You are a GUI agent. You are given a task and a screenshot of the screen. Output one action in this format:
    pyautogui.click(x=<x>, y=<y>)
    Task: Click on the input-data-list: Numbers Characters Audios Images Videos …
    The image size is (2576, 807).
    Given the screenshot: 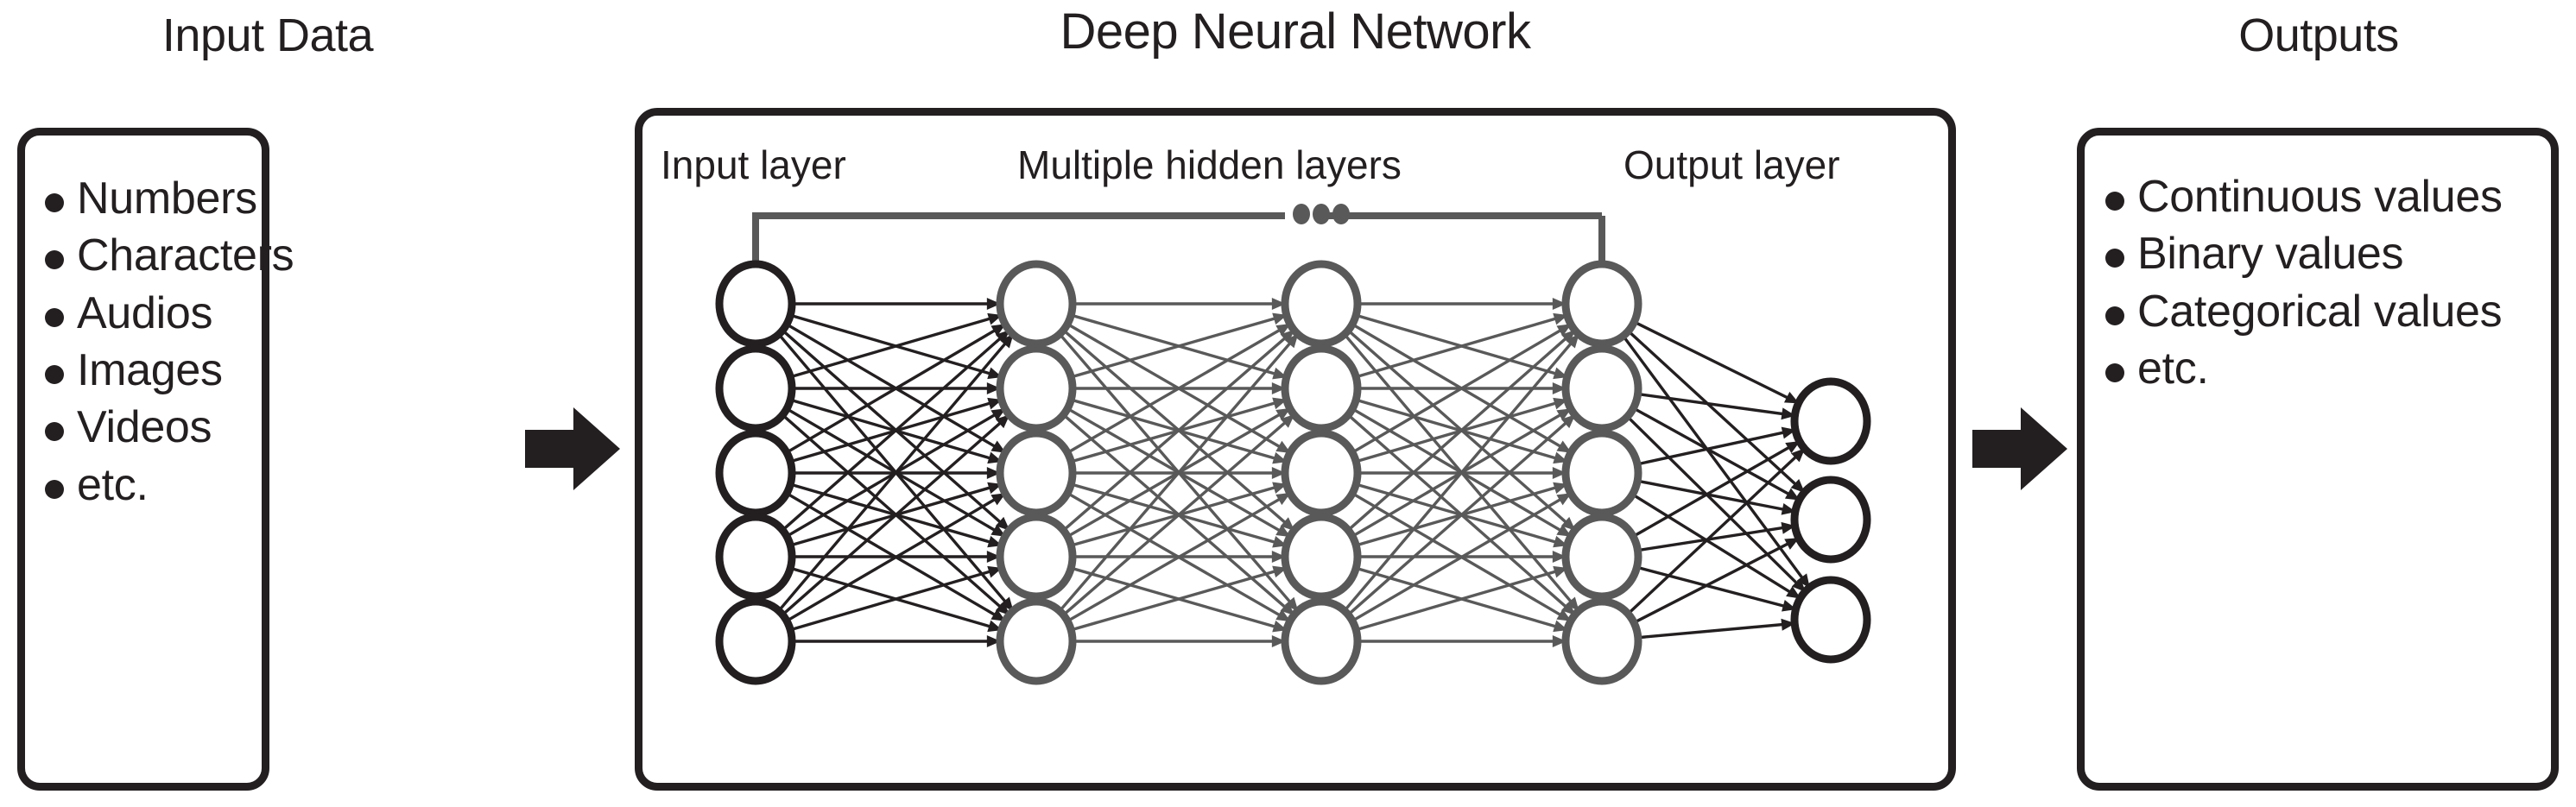 What is the action you would take?
    pyautogui.click(x=169, y=344)
    